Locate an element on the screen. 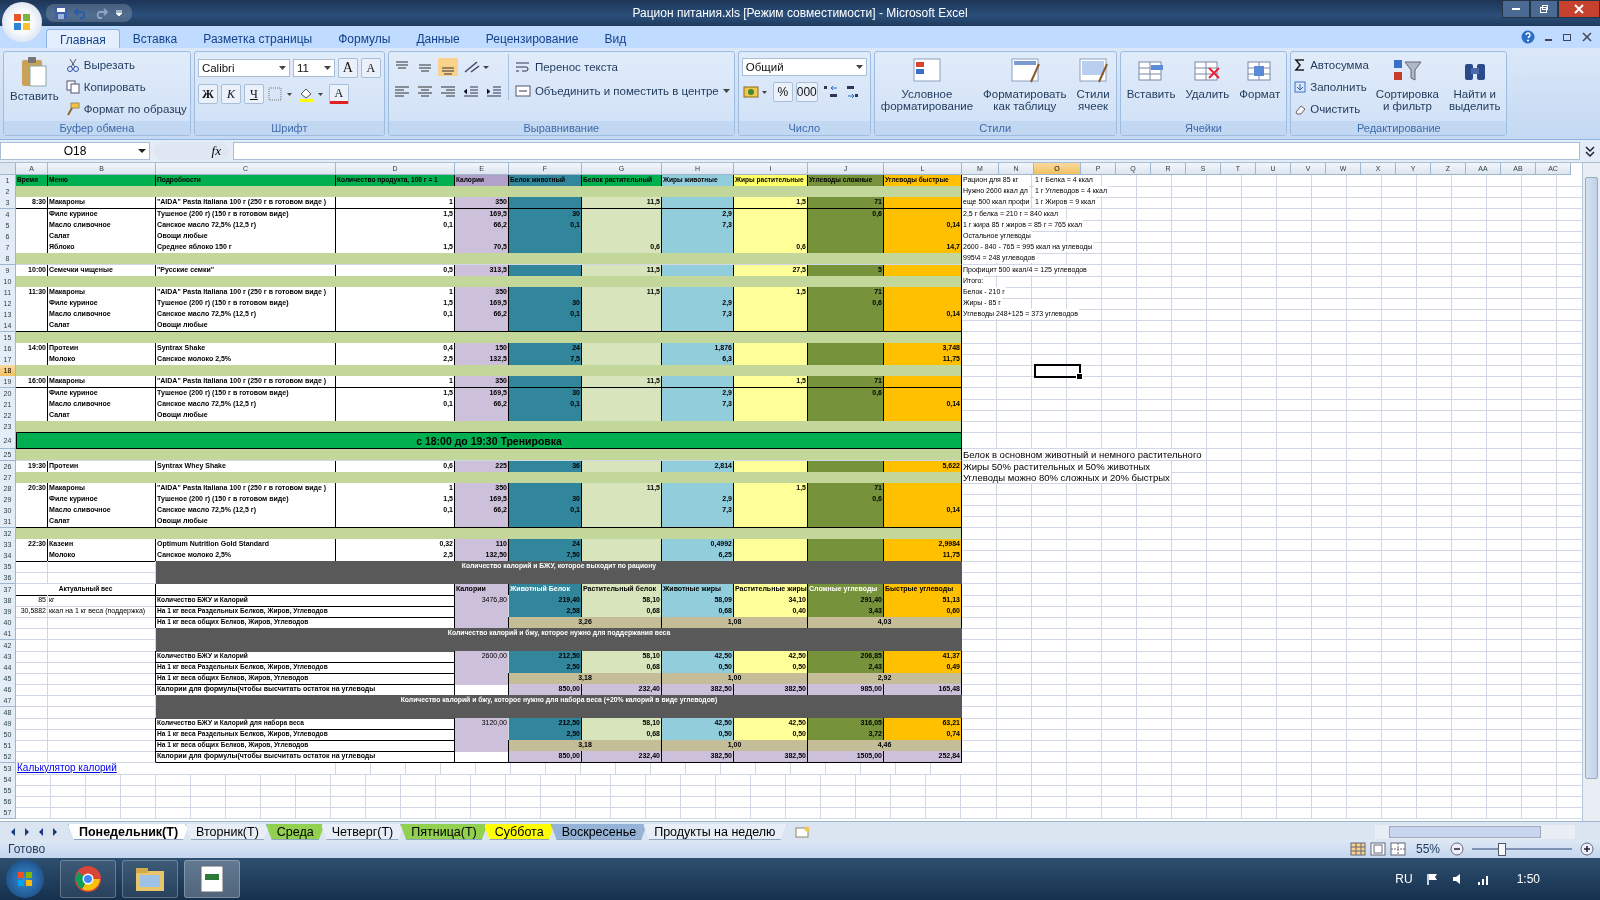  styles-button: Условное форматирование is located at coordinates (927, 87).